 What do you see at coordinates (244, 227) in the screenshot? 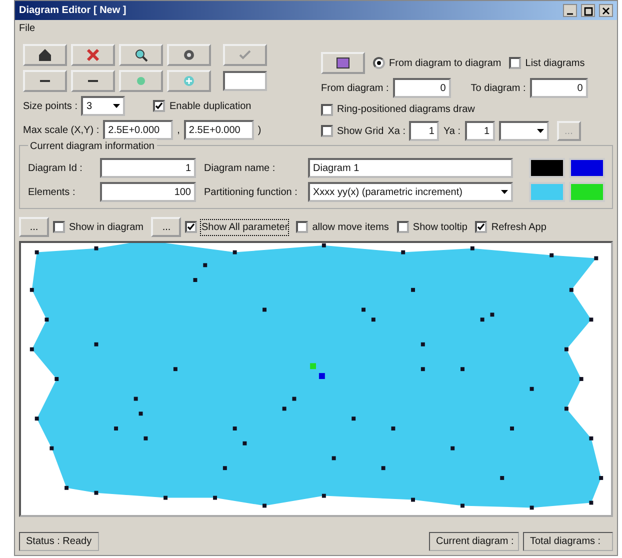
I see `checkbox-label: Show All parameter` at bounding box center [244, 227].